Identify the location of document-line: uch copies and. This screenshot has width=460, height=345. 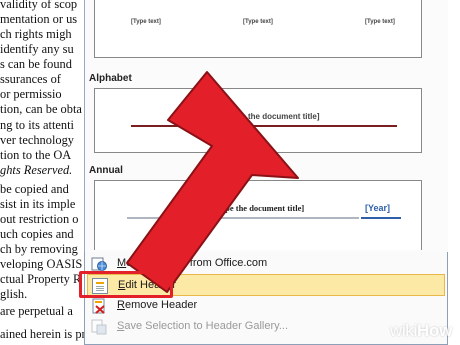
(37, 234).